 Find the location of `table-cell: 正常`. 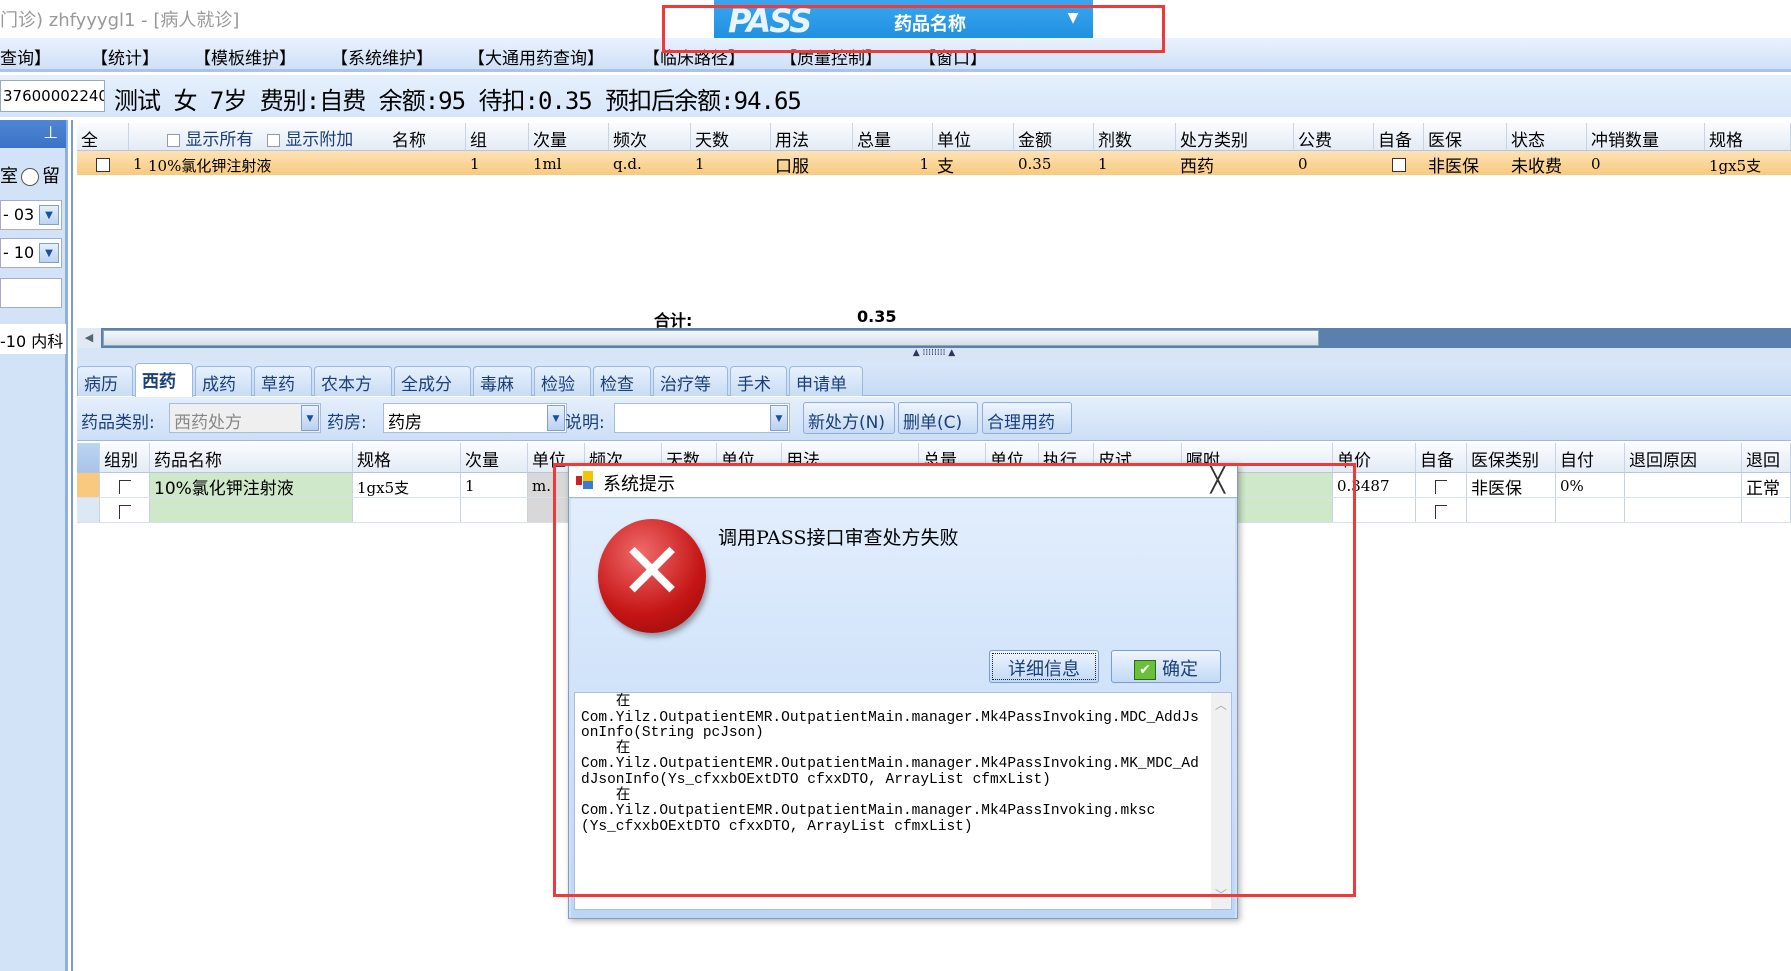

table-cell: 正常 is located at coordinates (1766, 485).